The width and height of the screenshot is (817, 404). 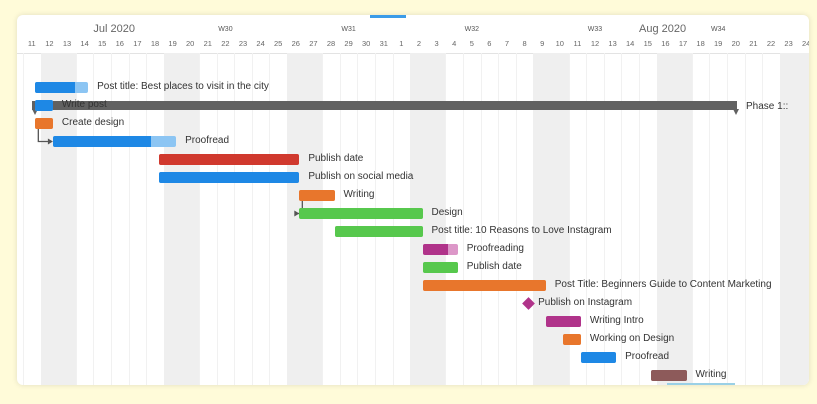 I want to click on week-label: W33, so click(x=595, y=29).